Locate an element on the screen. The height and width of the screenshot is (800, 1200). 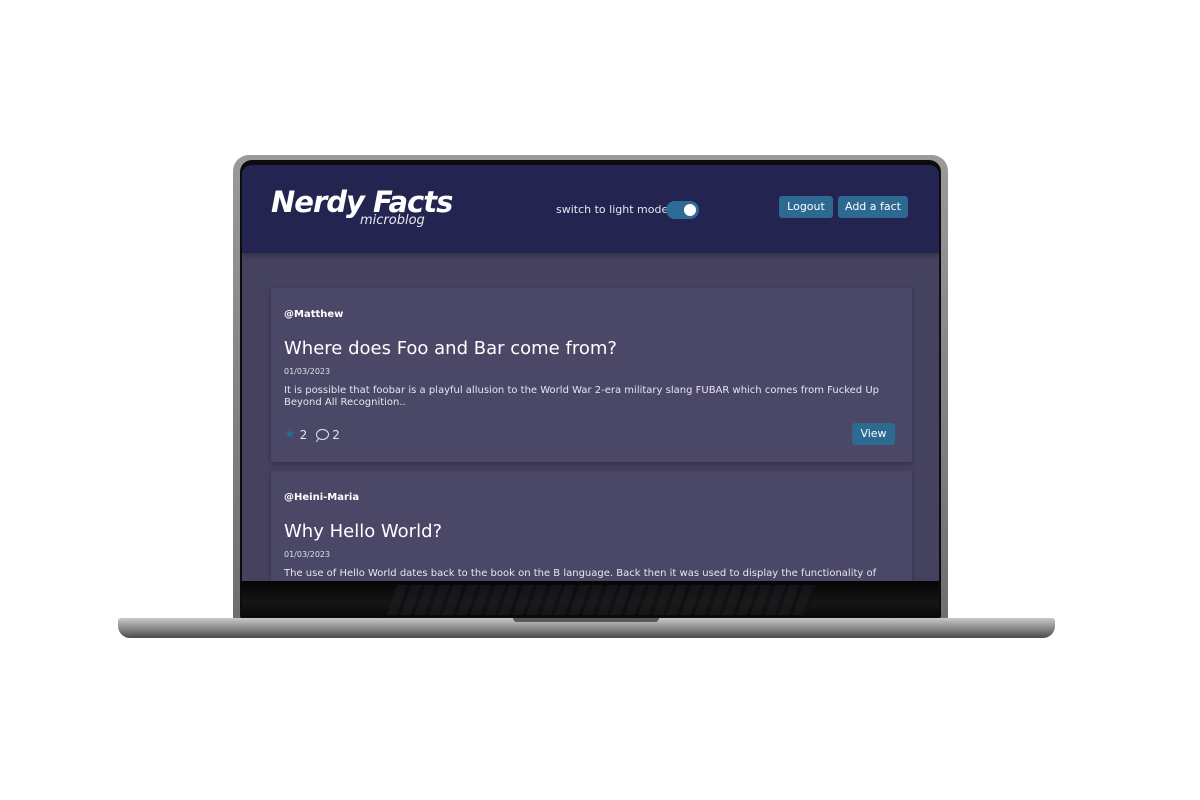
theme-toggle is located at coordinates (682, 210).